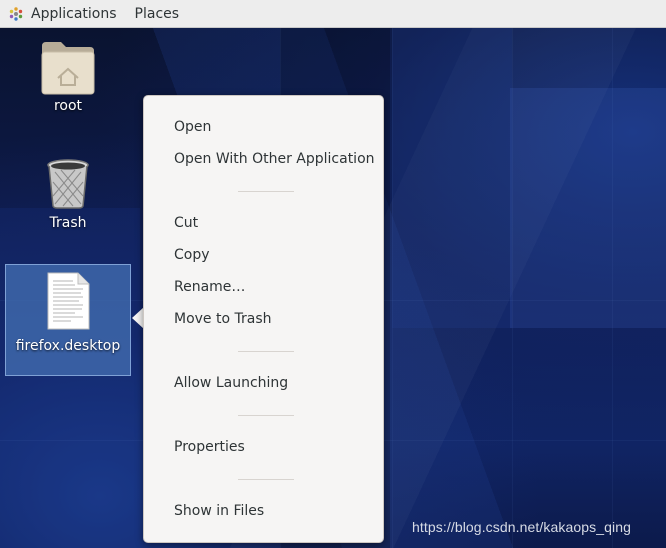 The image size is (666, 548). I want to click on menu-item-open-with-other-application: Open With Other Application, so click(274, 159).